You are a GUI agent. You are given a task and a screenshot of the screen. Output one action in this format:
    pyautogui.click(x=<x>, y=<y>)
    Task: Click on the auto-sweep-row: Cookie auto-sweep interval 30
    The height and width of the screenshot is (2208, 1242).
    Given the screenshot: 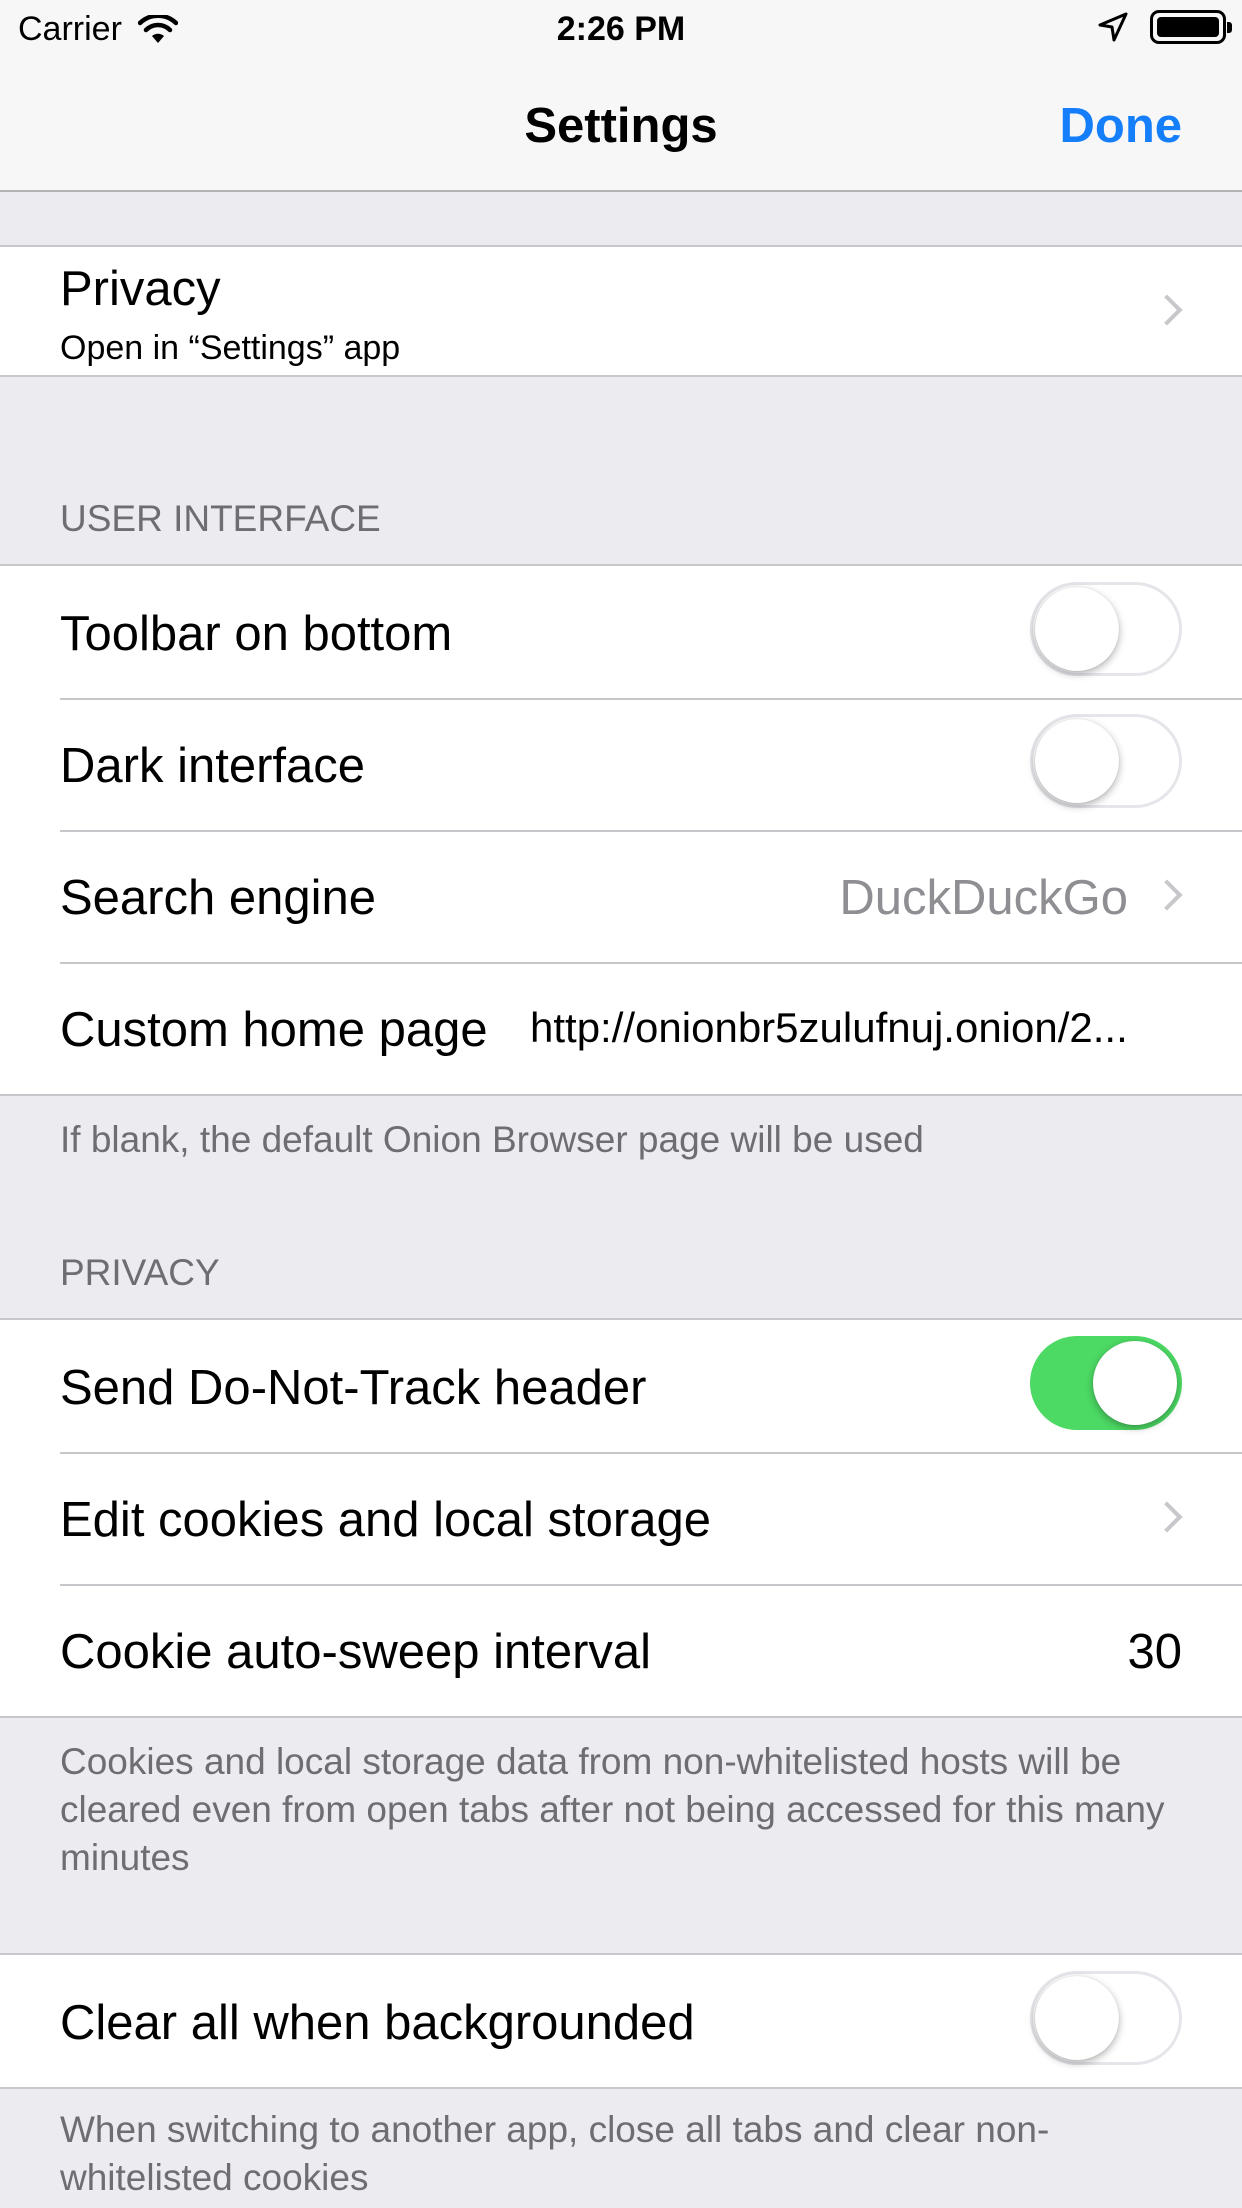 What is the action you would take?
    pyautogui.click(x=621, y=1650)
    